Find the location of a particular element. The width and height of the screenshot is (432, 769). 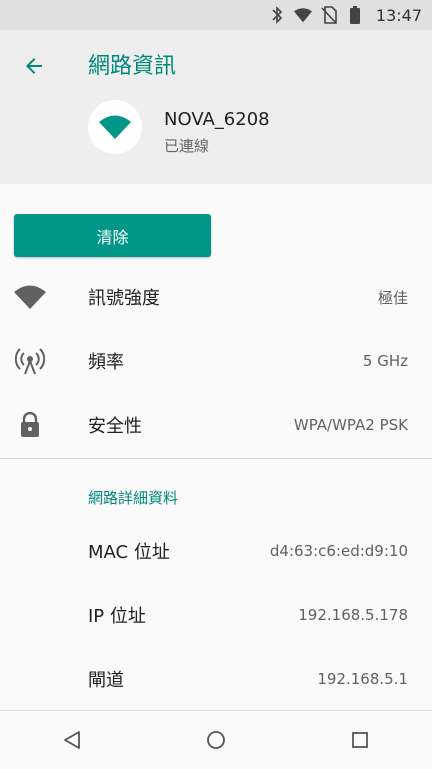

wifi-status-icon is located at coordinates (302, 15).